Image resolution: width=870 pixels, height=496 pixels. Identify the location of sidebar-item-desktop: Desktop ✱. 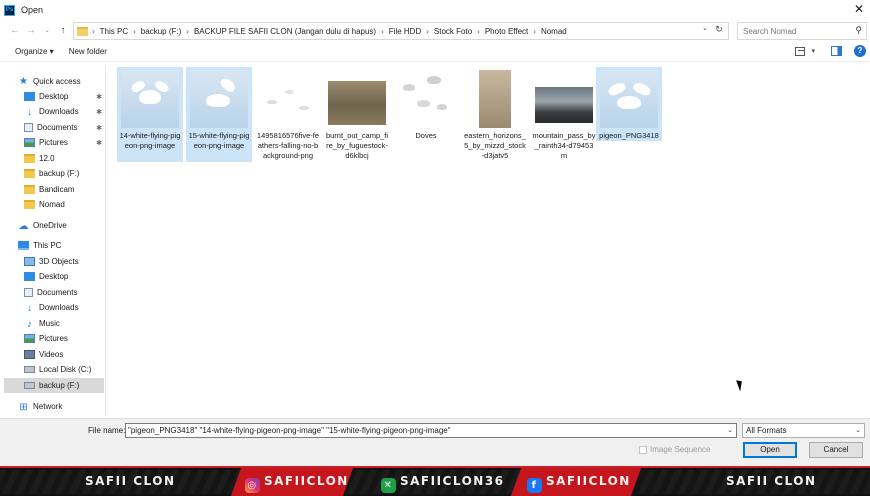
(64, 96).